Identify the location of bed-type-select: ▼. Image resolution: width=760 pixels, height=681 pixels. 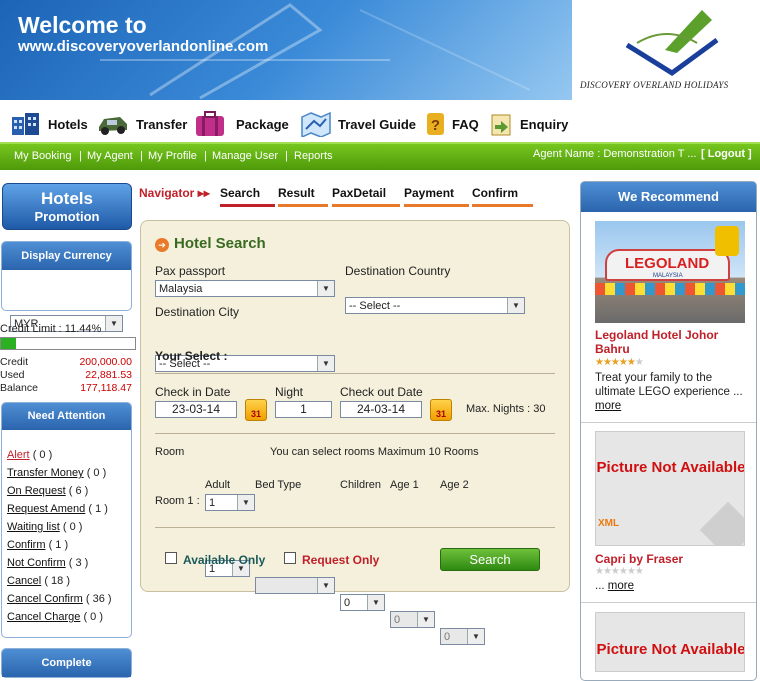
(295, 585).